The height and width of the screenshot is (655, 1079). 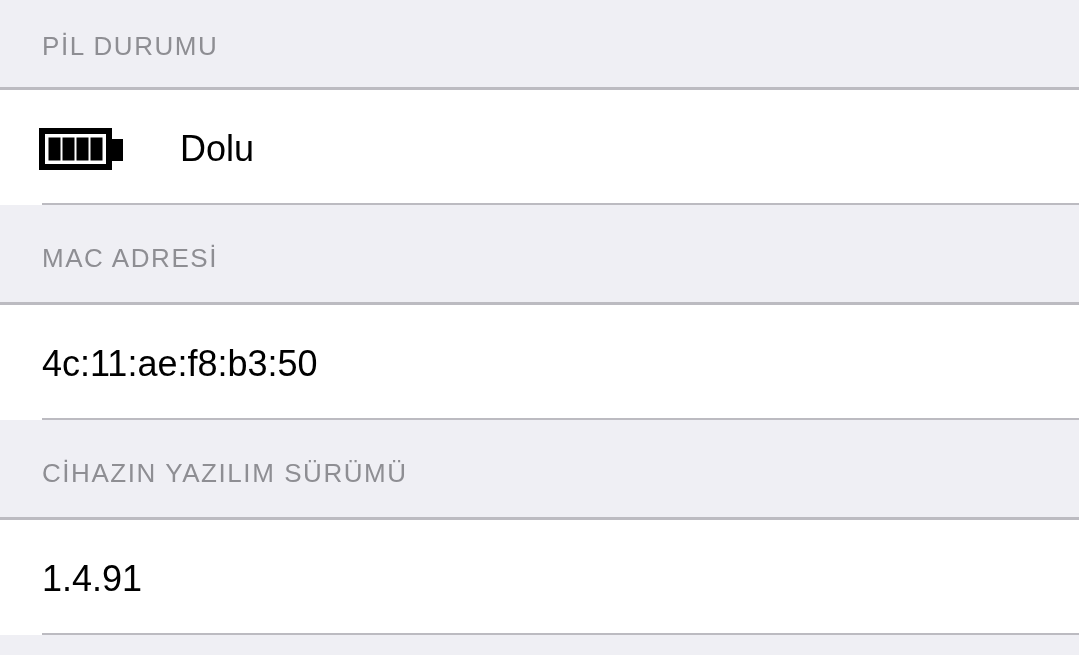 What do you see at coordinates (130, 257) in the screenshot?
I see `section-header: MAC ADRESİ` at bounding box center [130, 257].